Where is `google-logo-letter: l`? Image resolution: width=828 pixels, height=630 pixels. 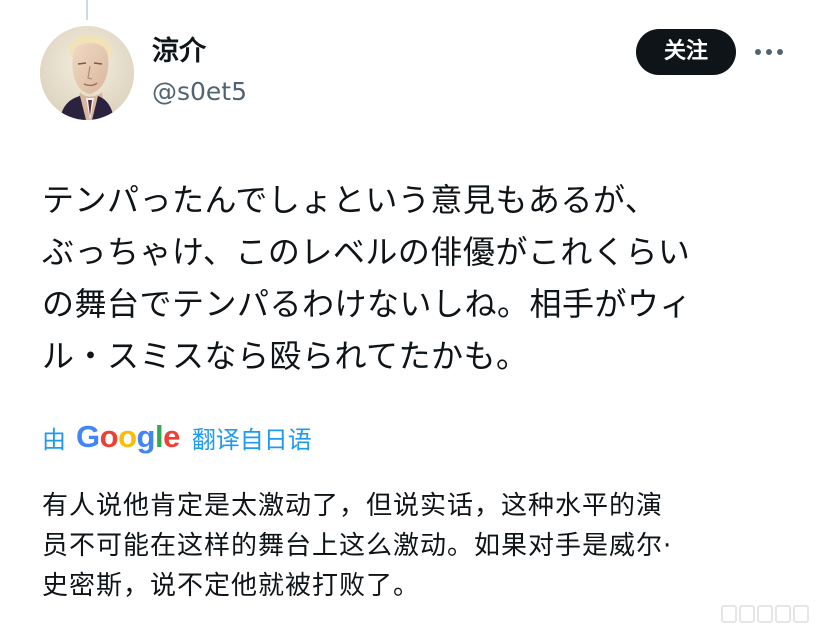
google-logo-letter: l is located at coordinates (159, 436).